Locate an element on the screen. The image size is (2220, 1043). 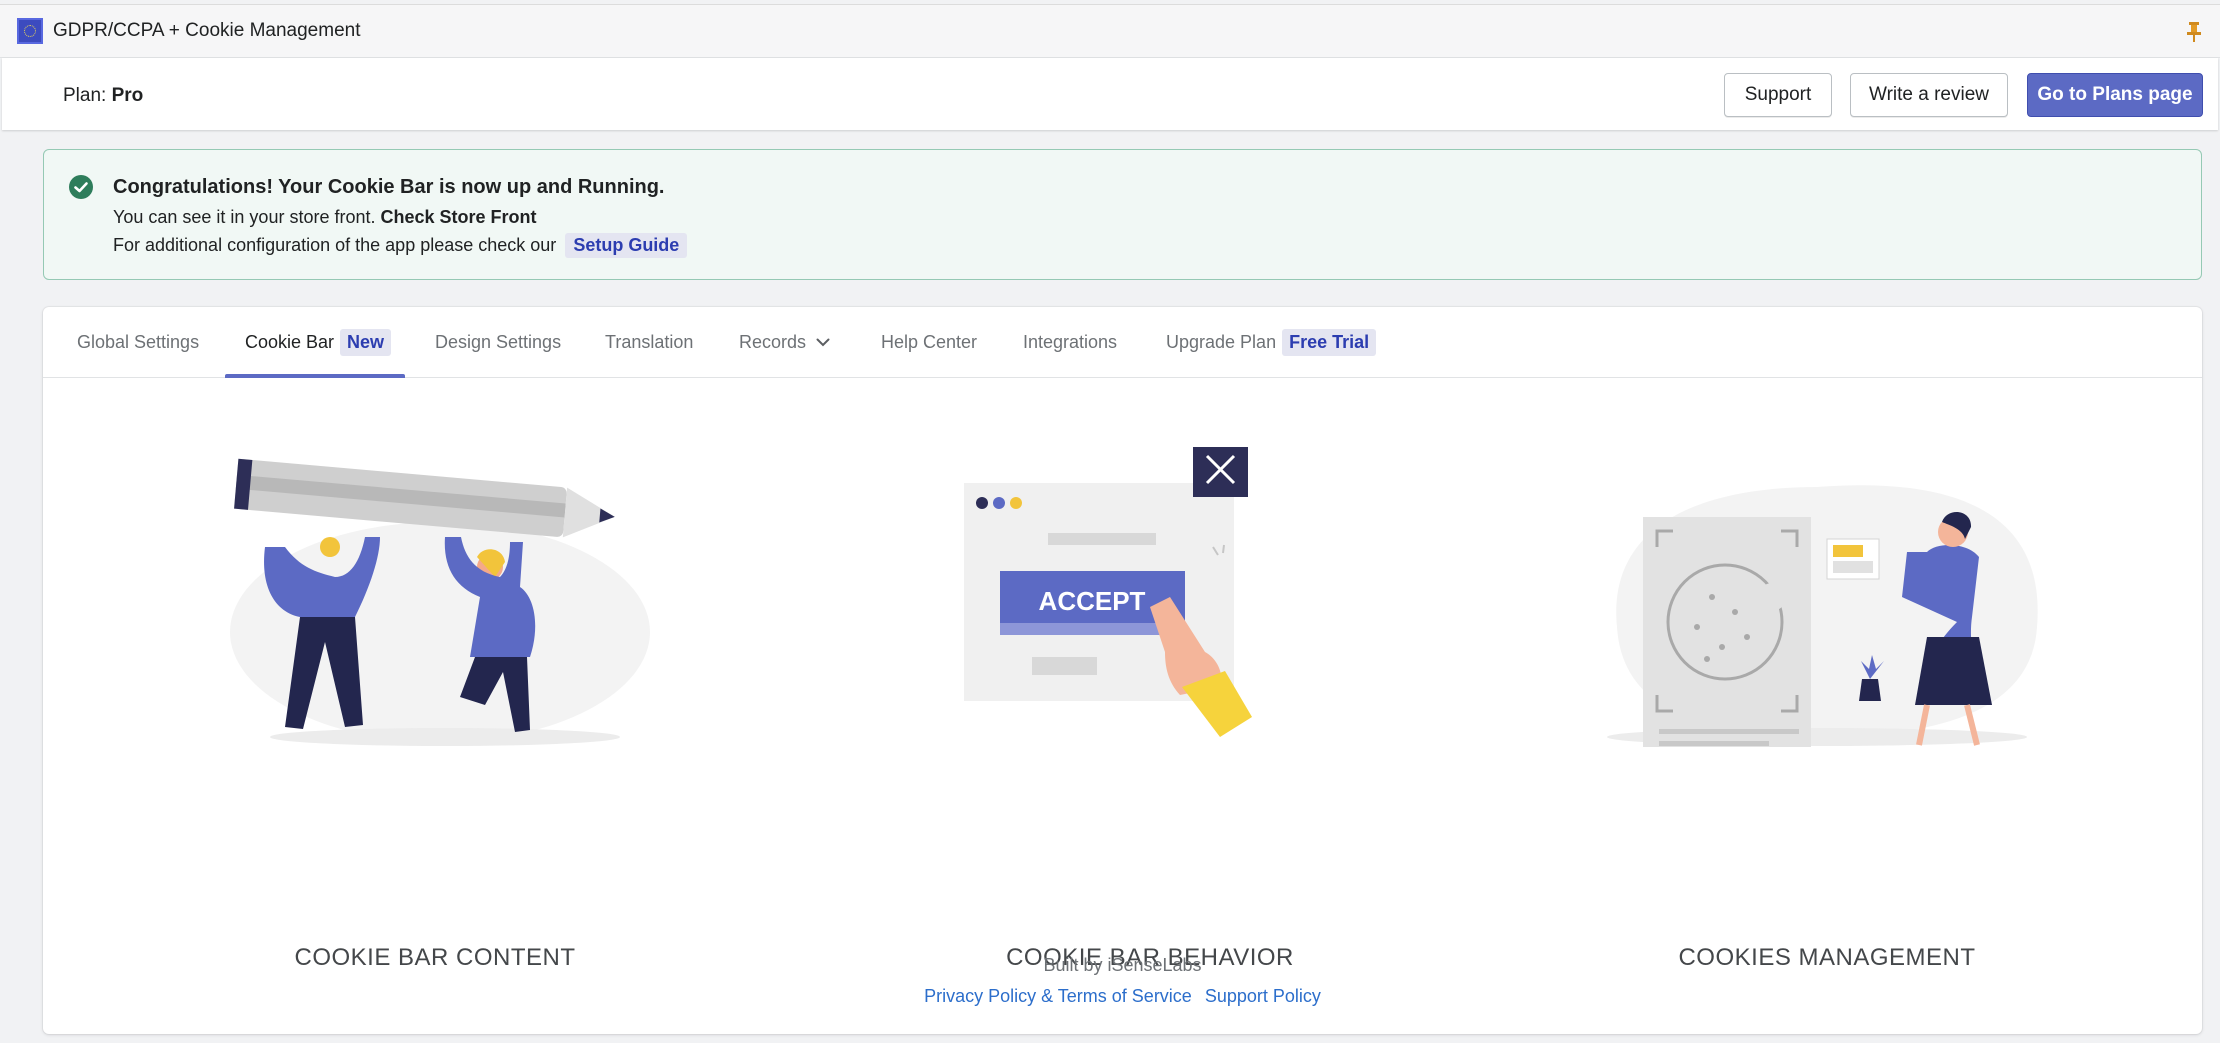
cookie-bar-content-illustration is located at coordinates (440, 602).